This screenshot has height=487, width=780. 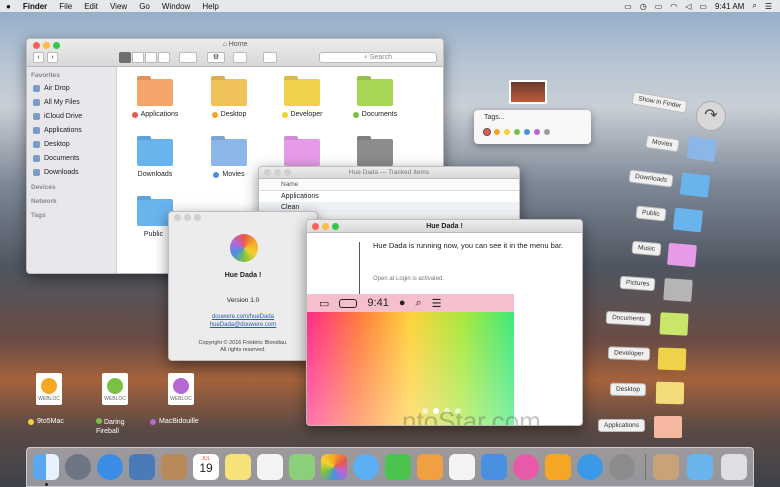 What do you see at coordinates (702, 149) in the screenshot?
I see `stack-folder-movies` at bounding box center [702, 149].